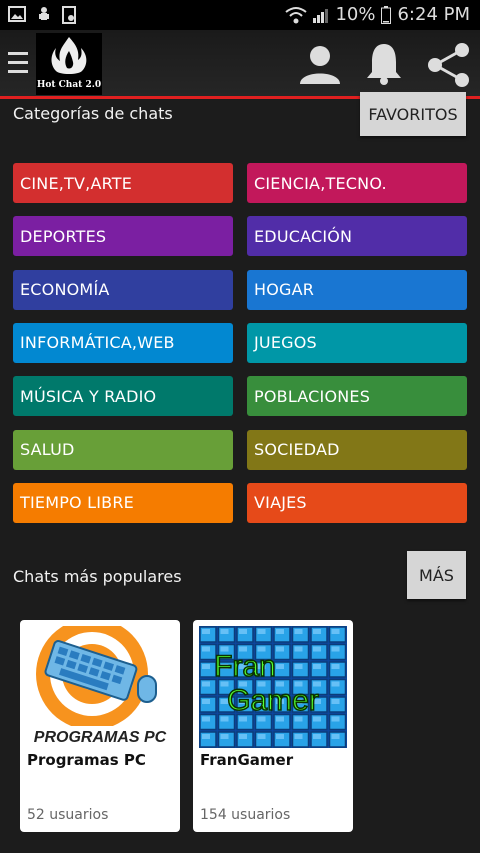  I want to click on hamburger-menu-icon, so click(18, 63).